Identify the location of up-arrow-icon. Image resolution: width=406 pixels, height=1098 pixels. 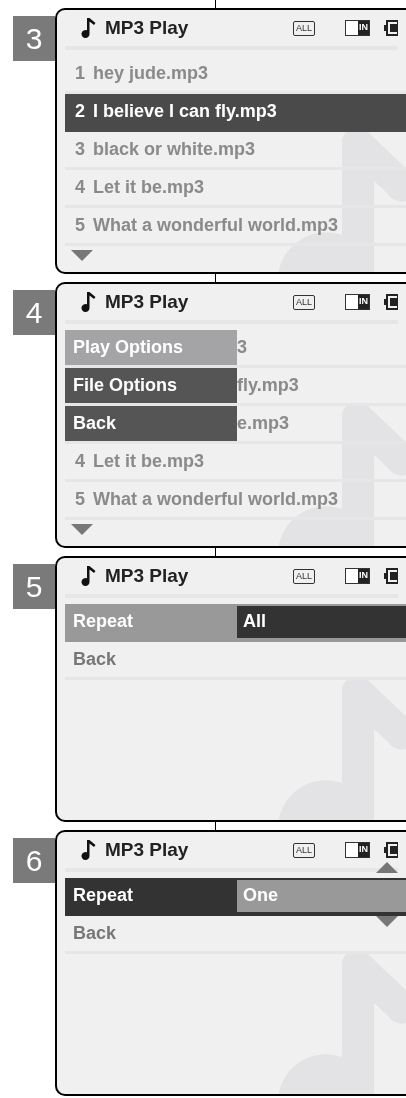
(387, 867).